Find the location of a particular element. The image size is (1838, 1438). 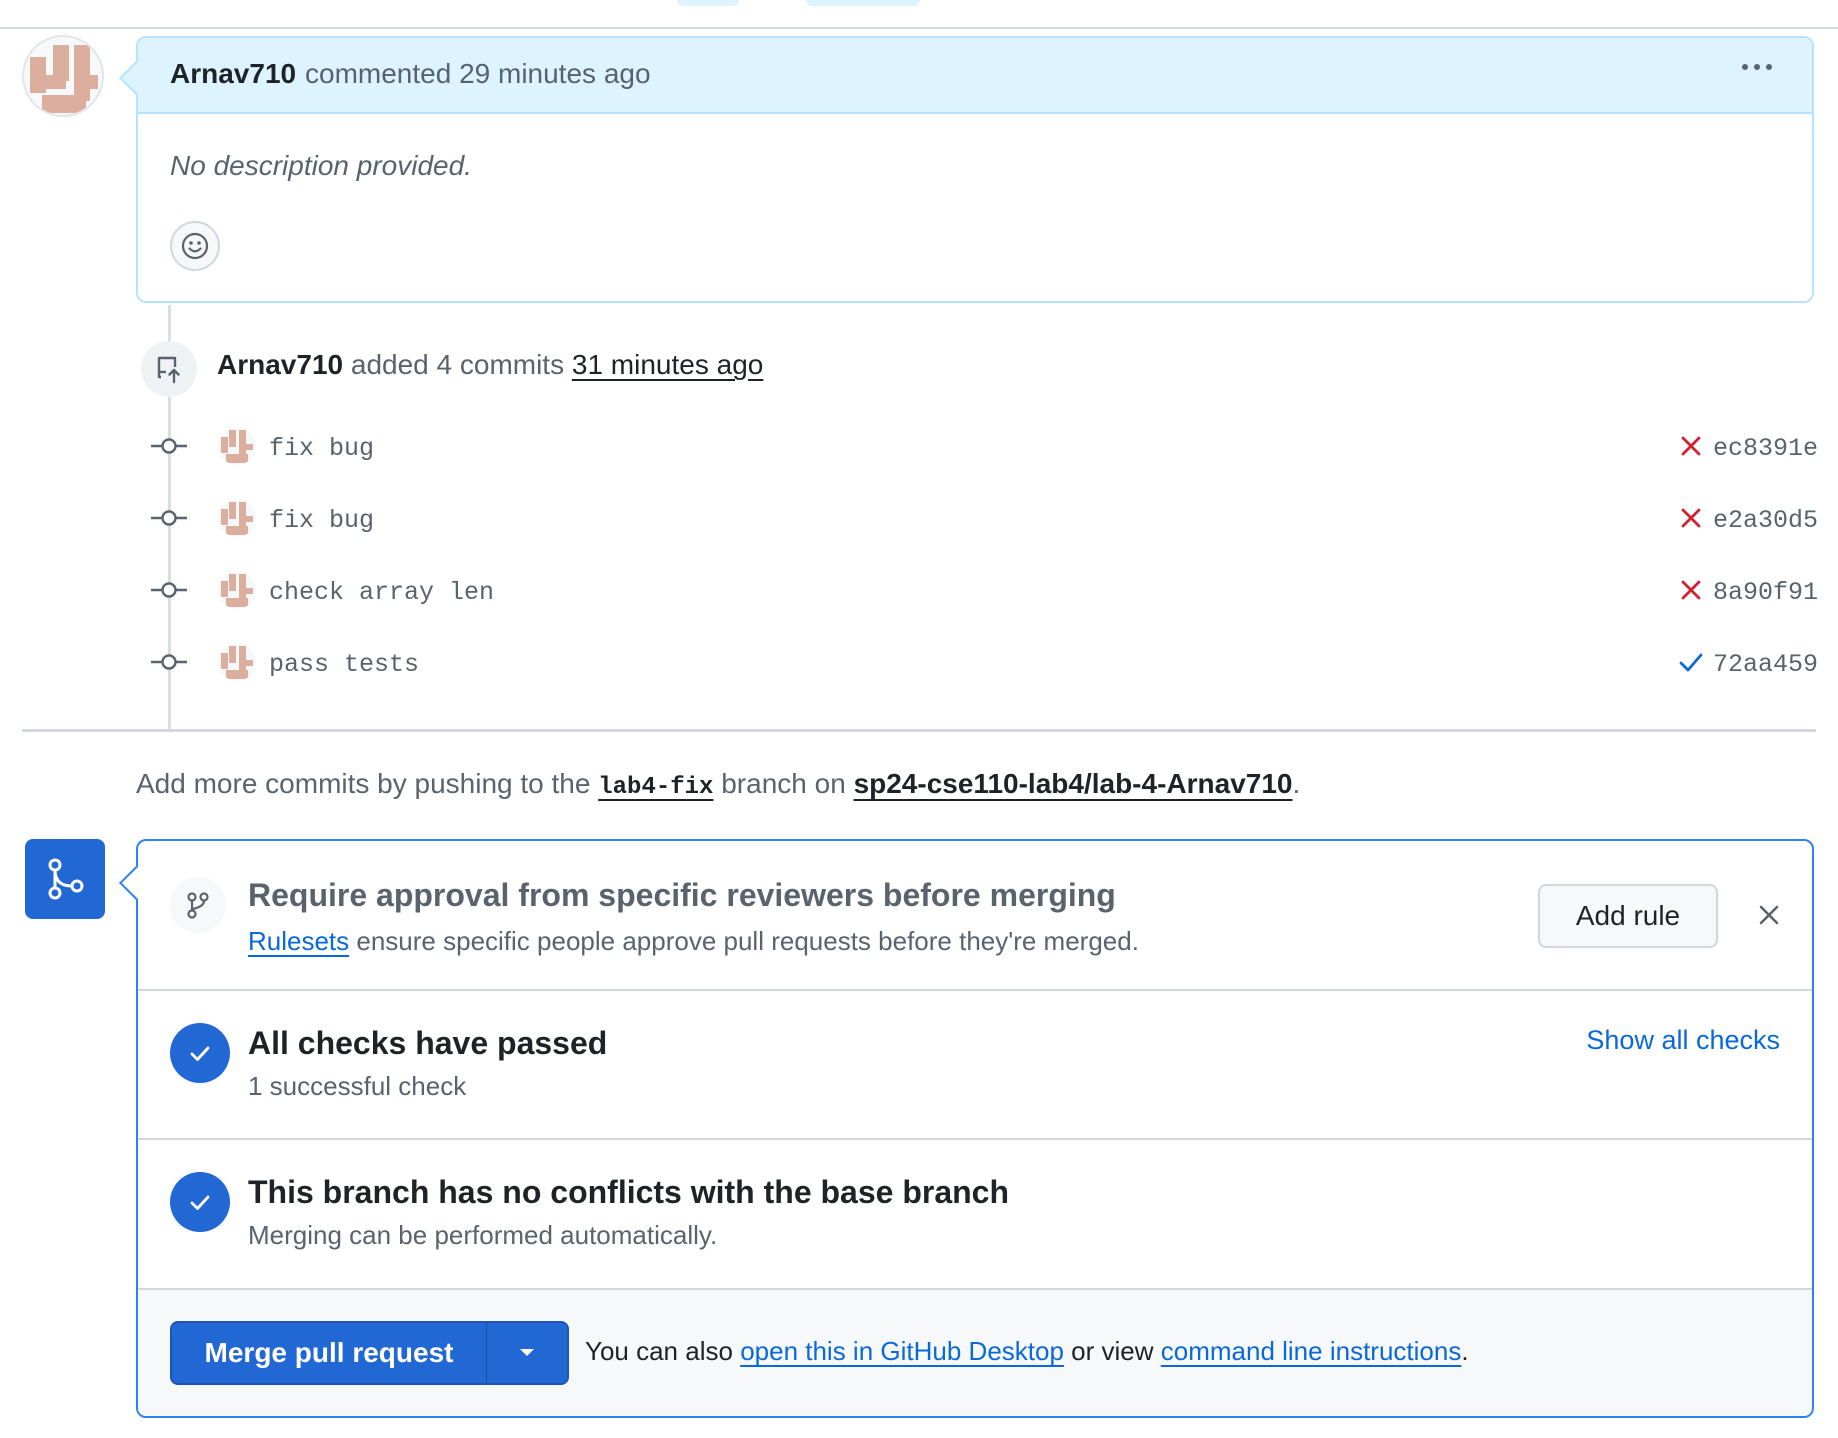

top-divider is located at coordinates (919, 28).